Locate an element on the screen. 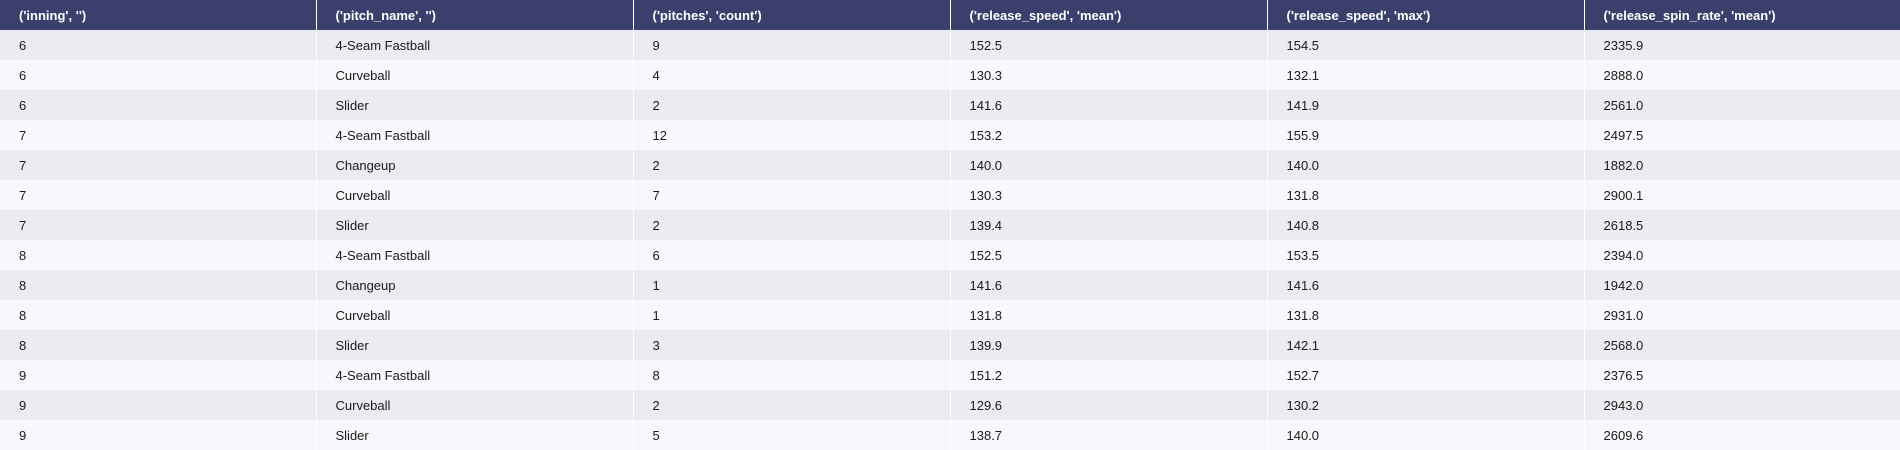  table-row: 6 Curveball 4 130.3 132.1 2888.0 is located at coordinates (950, 75).